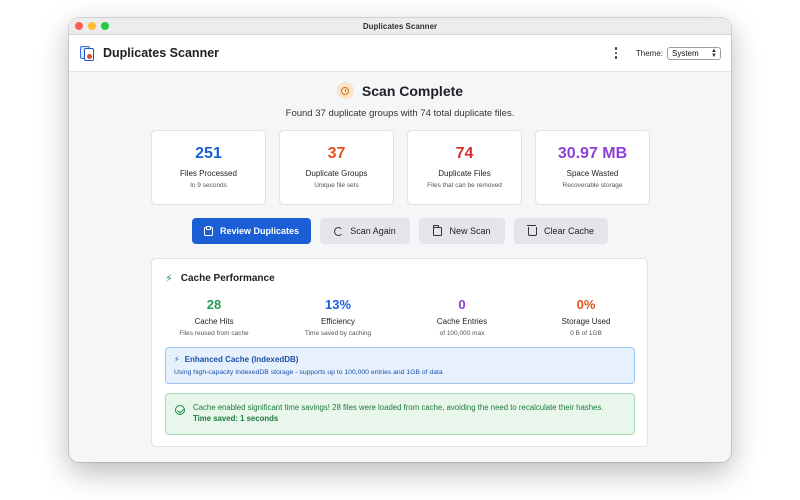 This screenshot has width=800, height=500. What do you see at coordinates (214, 304) in the screenshot?
I see `cache-stat-value: 28` at bounding box center [214, 304].